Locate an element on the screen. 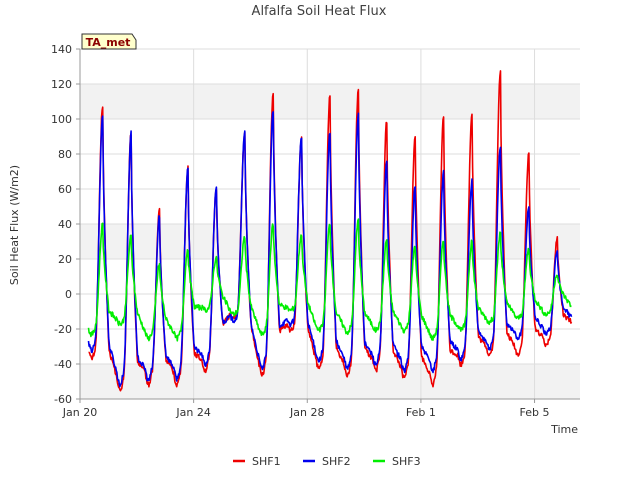  legend-label-shf3: SHF3 is located at coordinates (406, 461).